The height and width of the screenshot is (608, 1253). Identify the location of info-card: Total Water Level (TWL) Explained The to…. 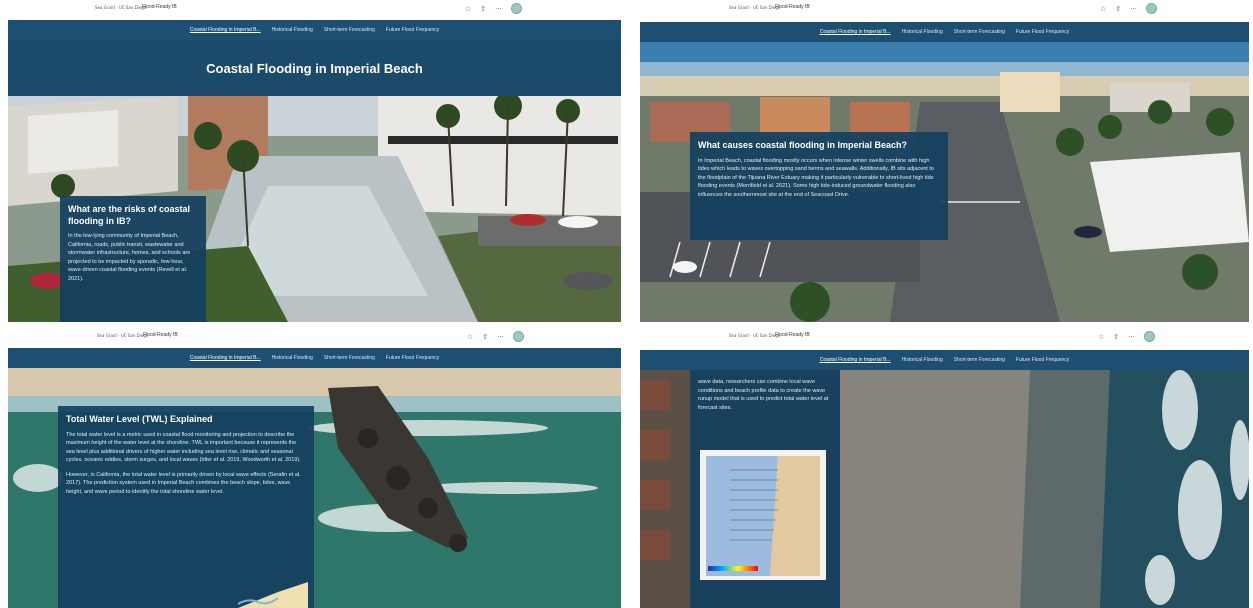
(186, 507).